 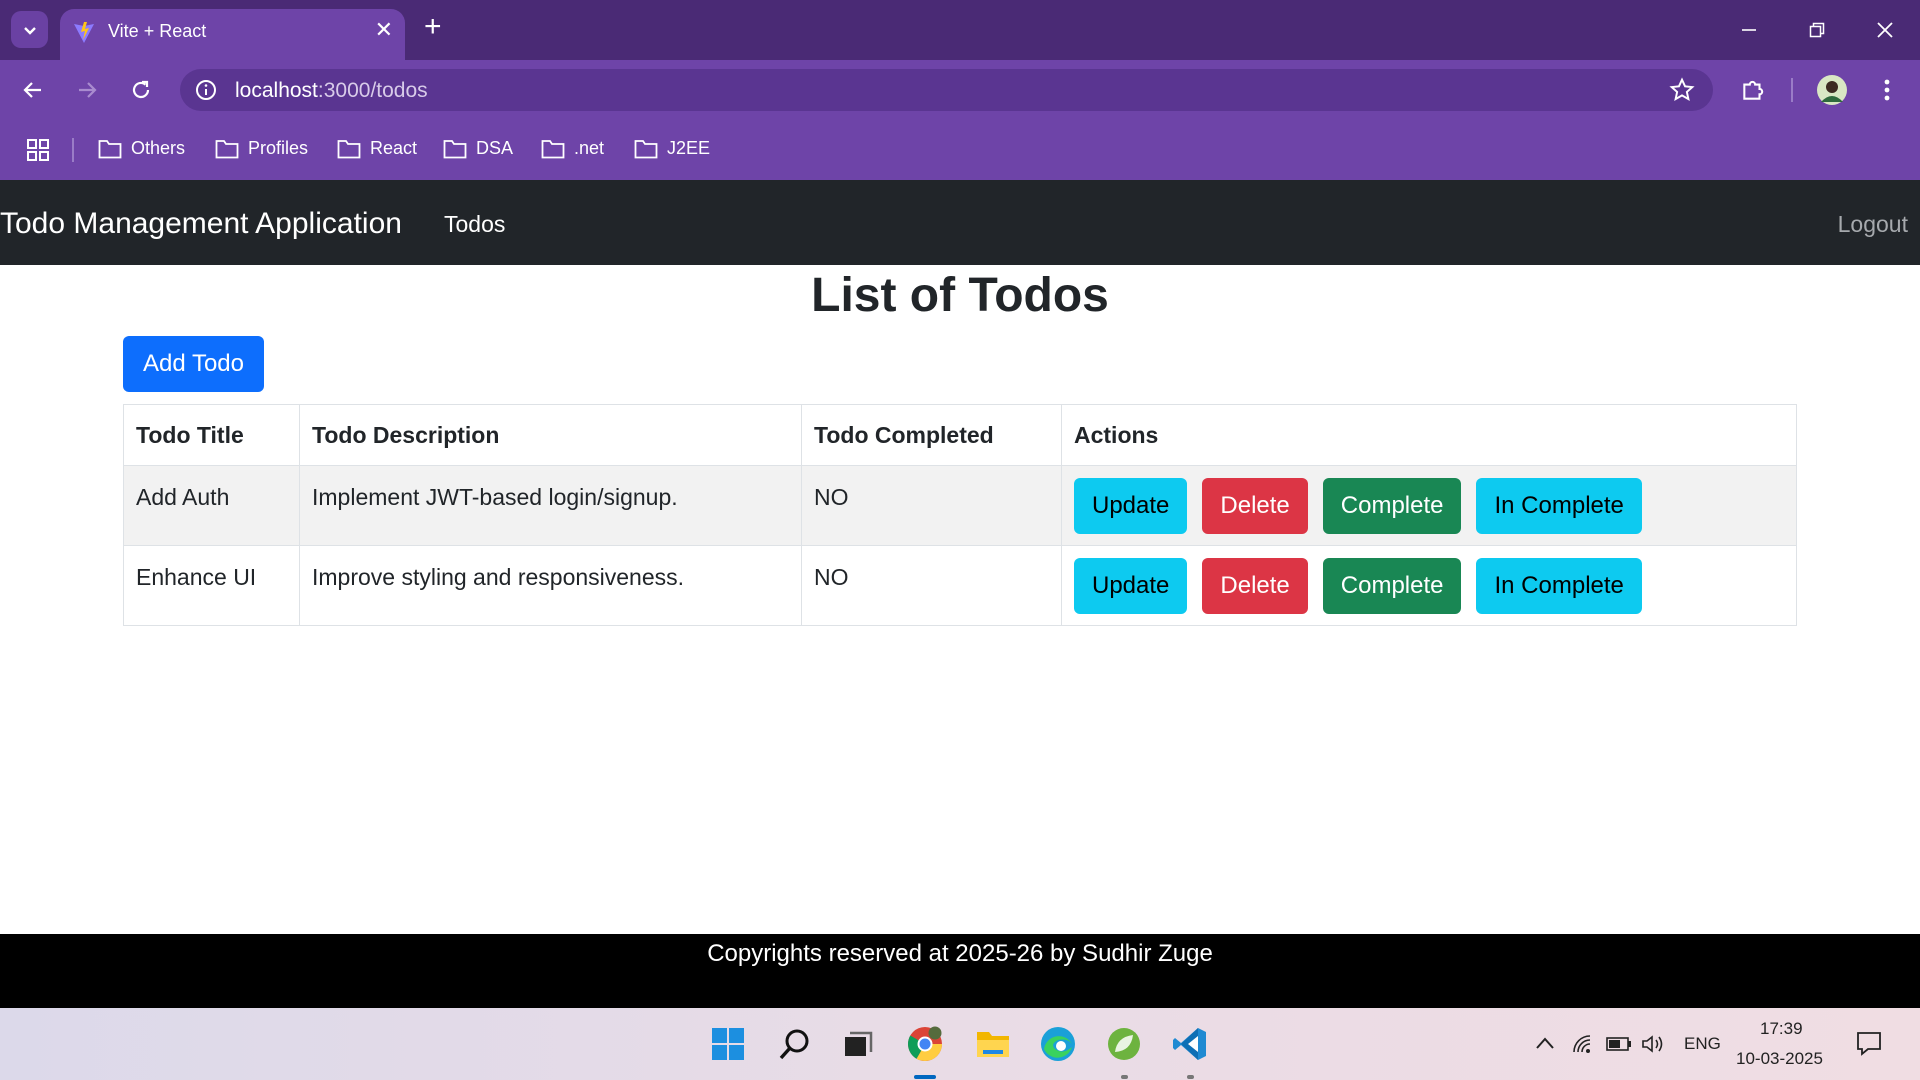 What do you see at coordinates (1885, 30) in the screenshot?
I see `close-window-button` at bounding box center [1885, 30].